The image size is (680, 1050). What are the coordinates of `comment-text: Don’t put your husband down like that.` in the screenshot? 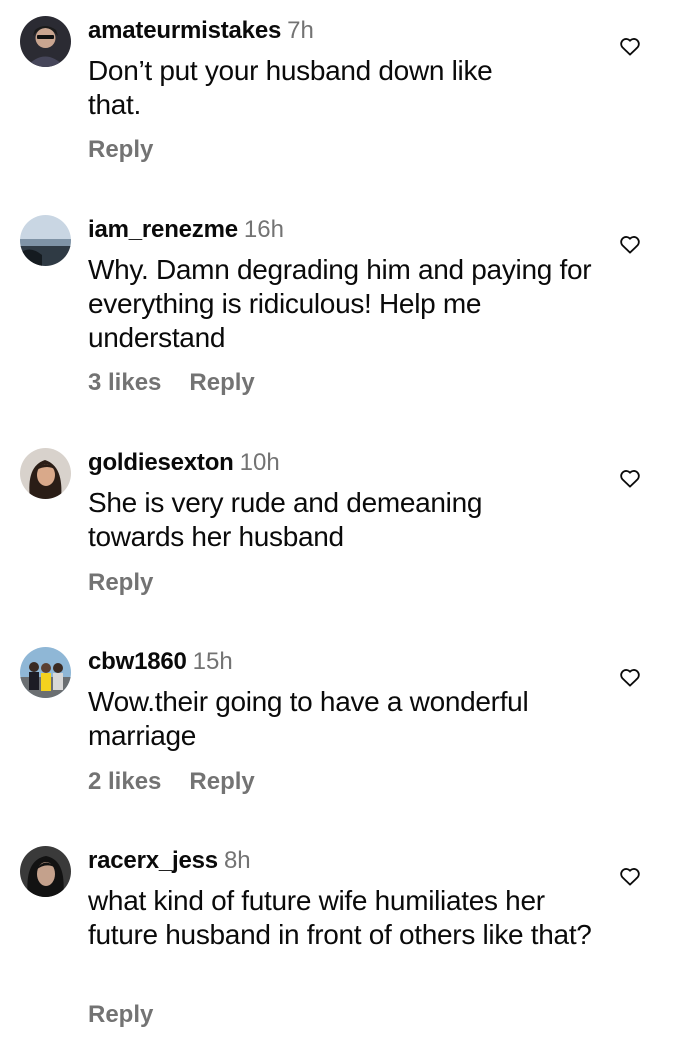 It's located at (290, 87).